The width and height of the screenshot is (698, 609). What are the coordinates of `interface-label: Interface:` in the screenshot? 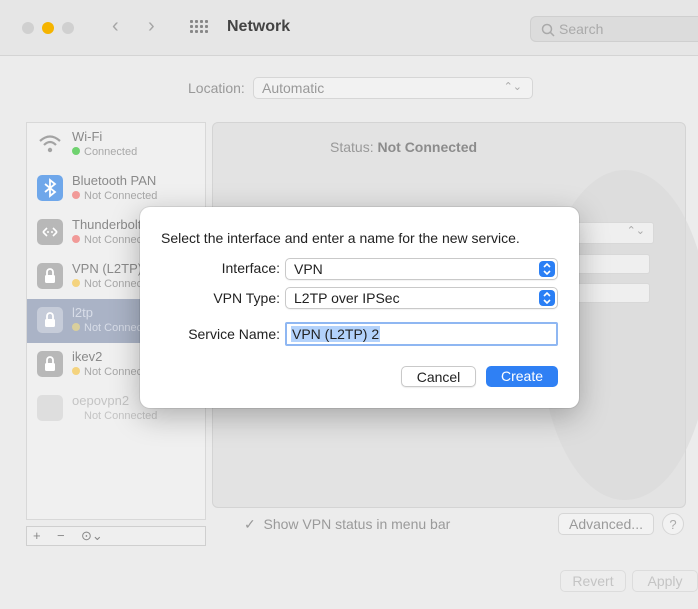 It's located at (250, 268).